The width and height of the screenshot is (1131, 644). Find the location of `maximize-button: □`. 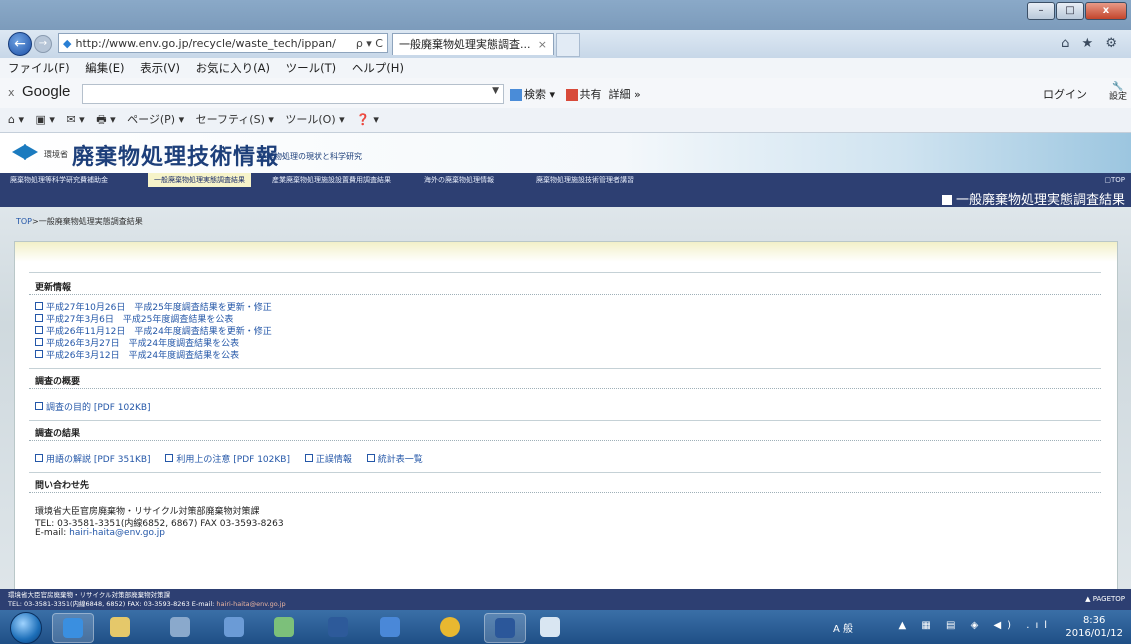

maximize-button: □ is located at coordinates (1070, 11).